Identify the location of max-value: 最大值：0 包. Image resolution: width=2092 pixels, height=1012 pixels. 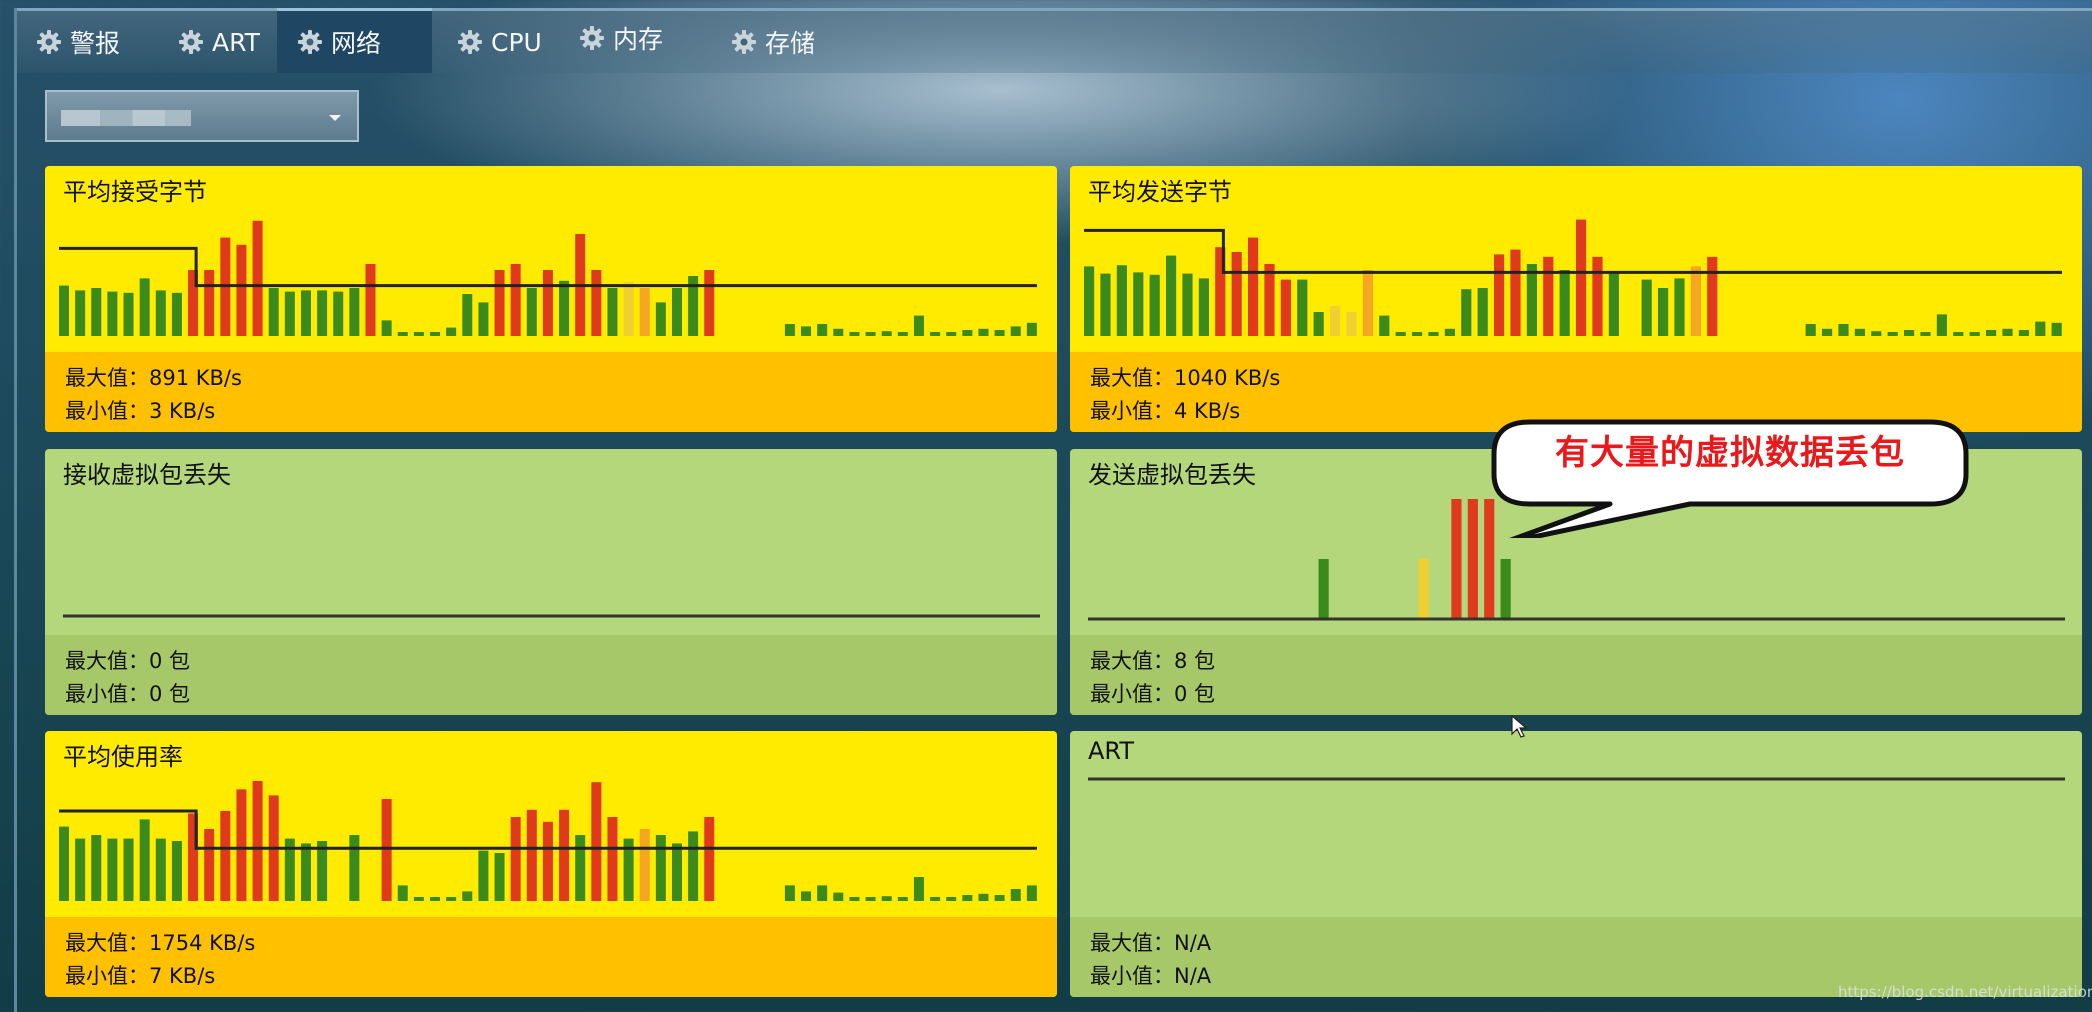
(128, 661).